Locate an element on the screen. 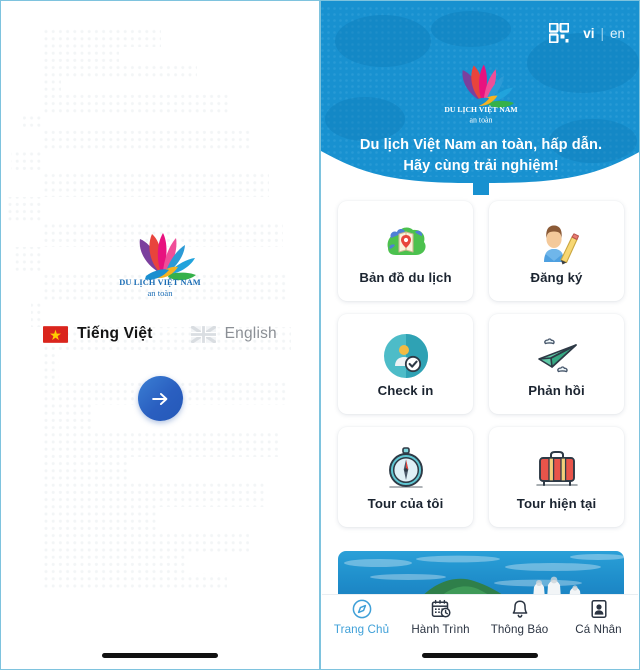 Image resolution: width=640 pixels, height=670 pixels. menu-card-register: Đăng ký is located at coordinates (556, 251).